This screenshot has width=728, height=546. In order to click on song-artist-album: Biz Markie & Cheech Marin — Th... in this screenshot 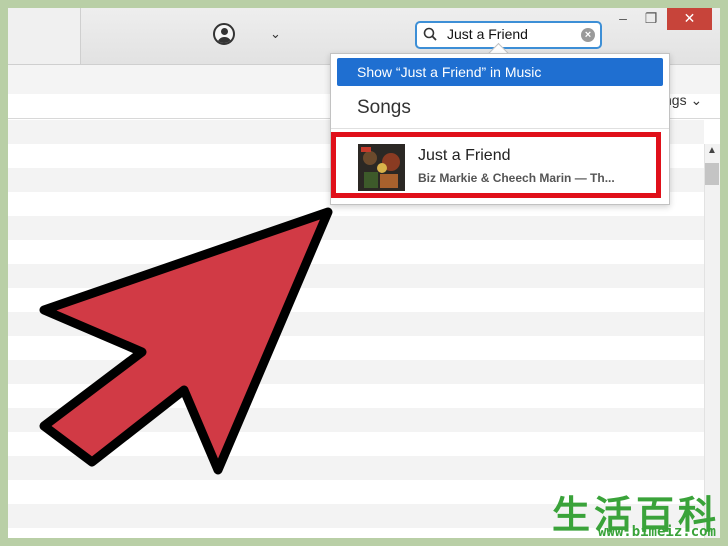, I will do `click(516, 178)`.